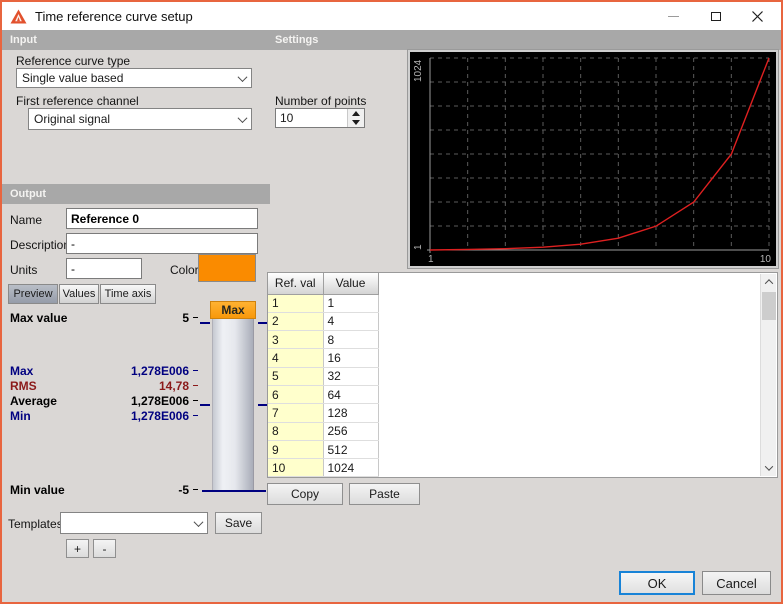  What do you see at coordinates (104, 268) in the screenshot?
I see `units-field` at bounding box center [104, 268].